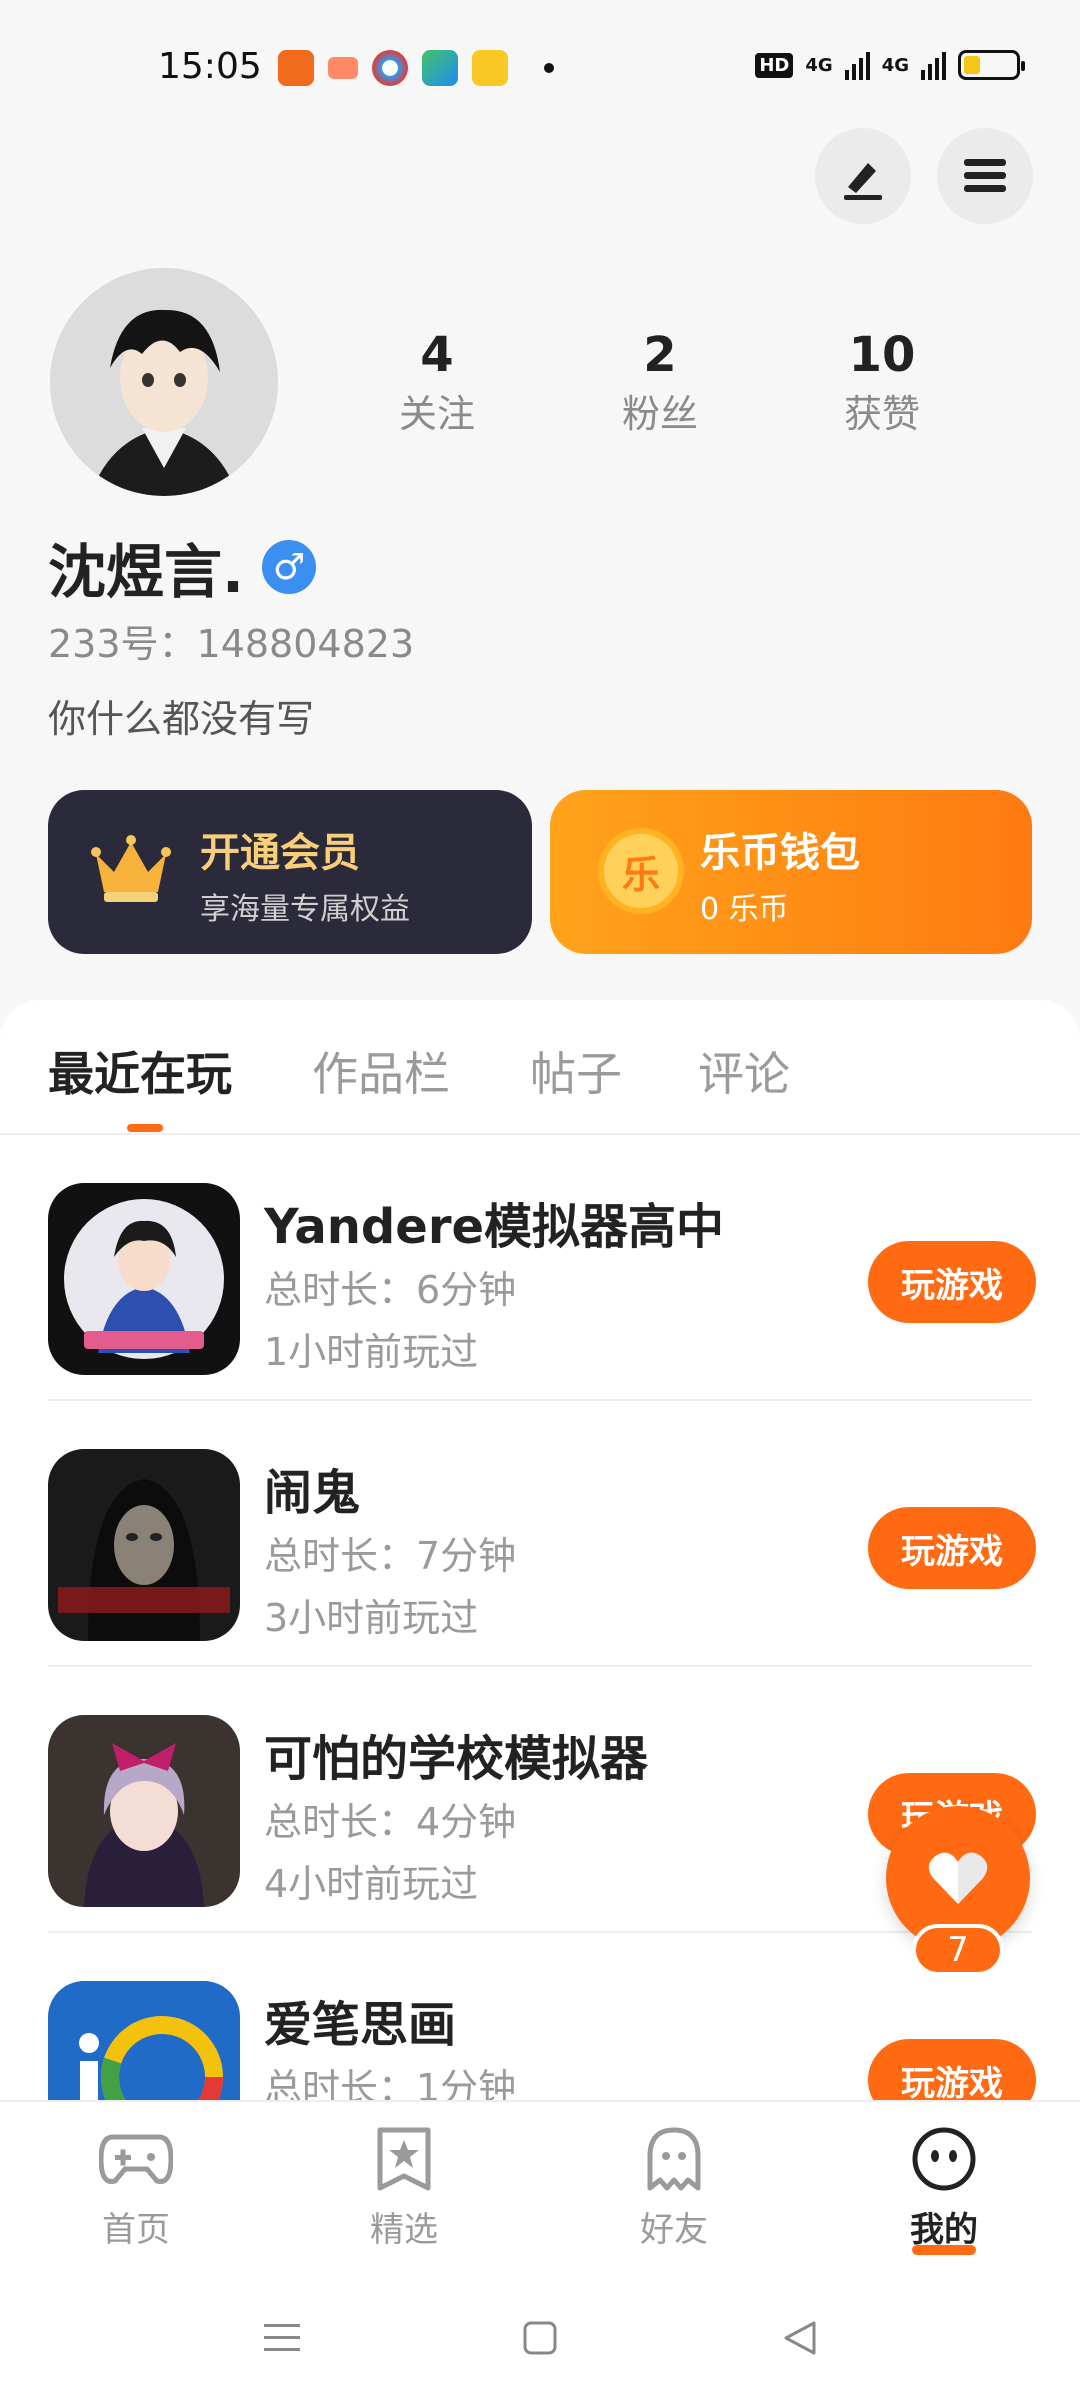  I want to click on nav-label: 首页, so click(136, 2230).